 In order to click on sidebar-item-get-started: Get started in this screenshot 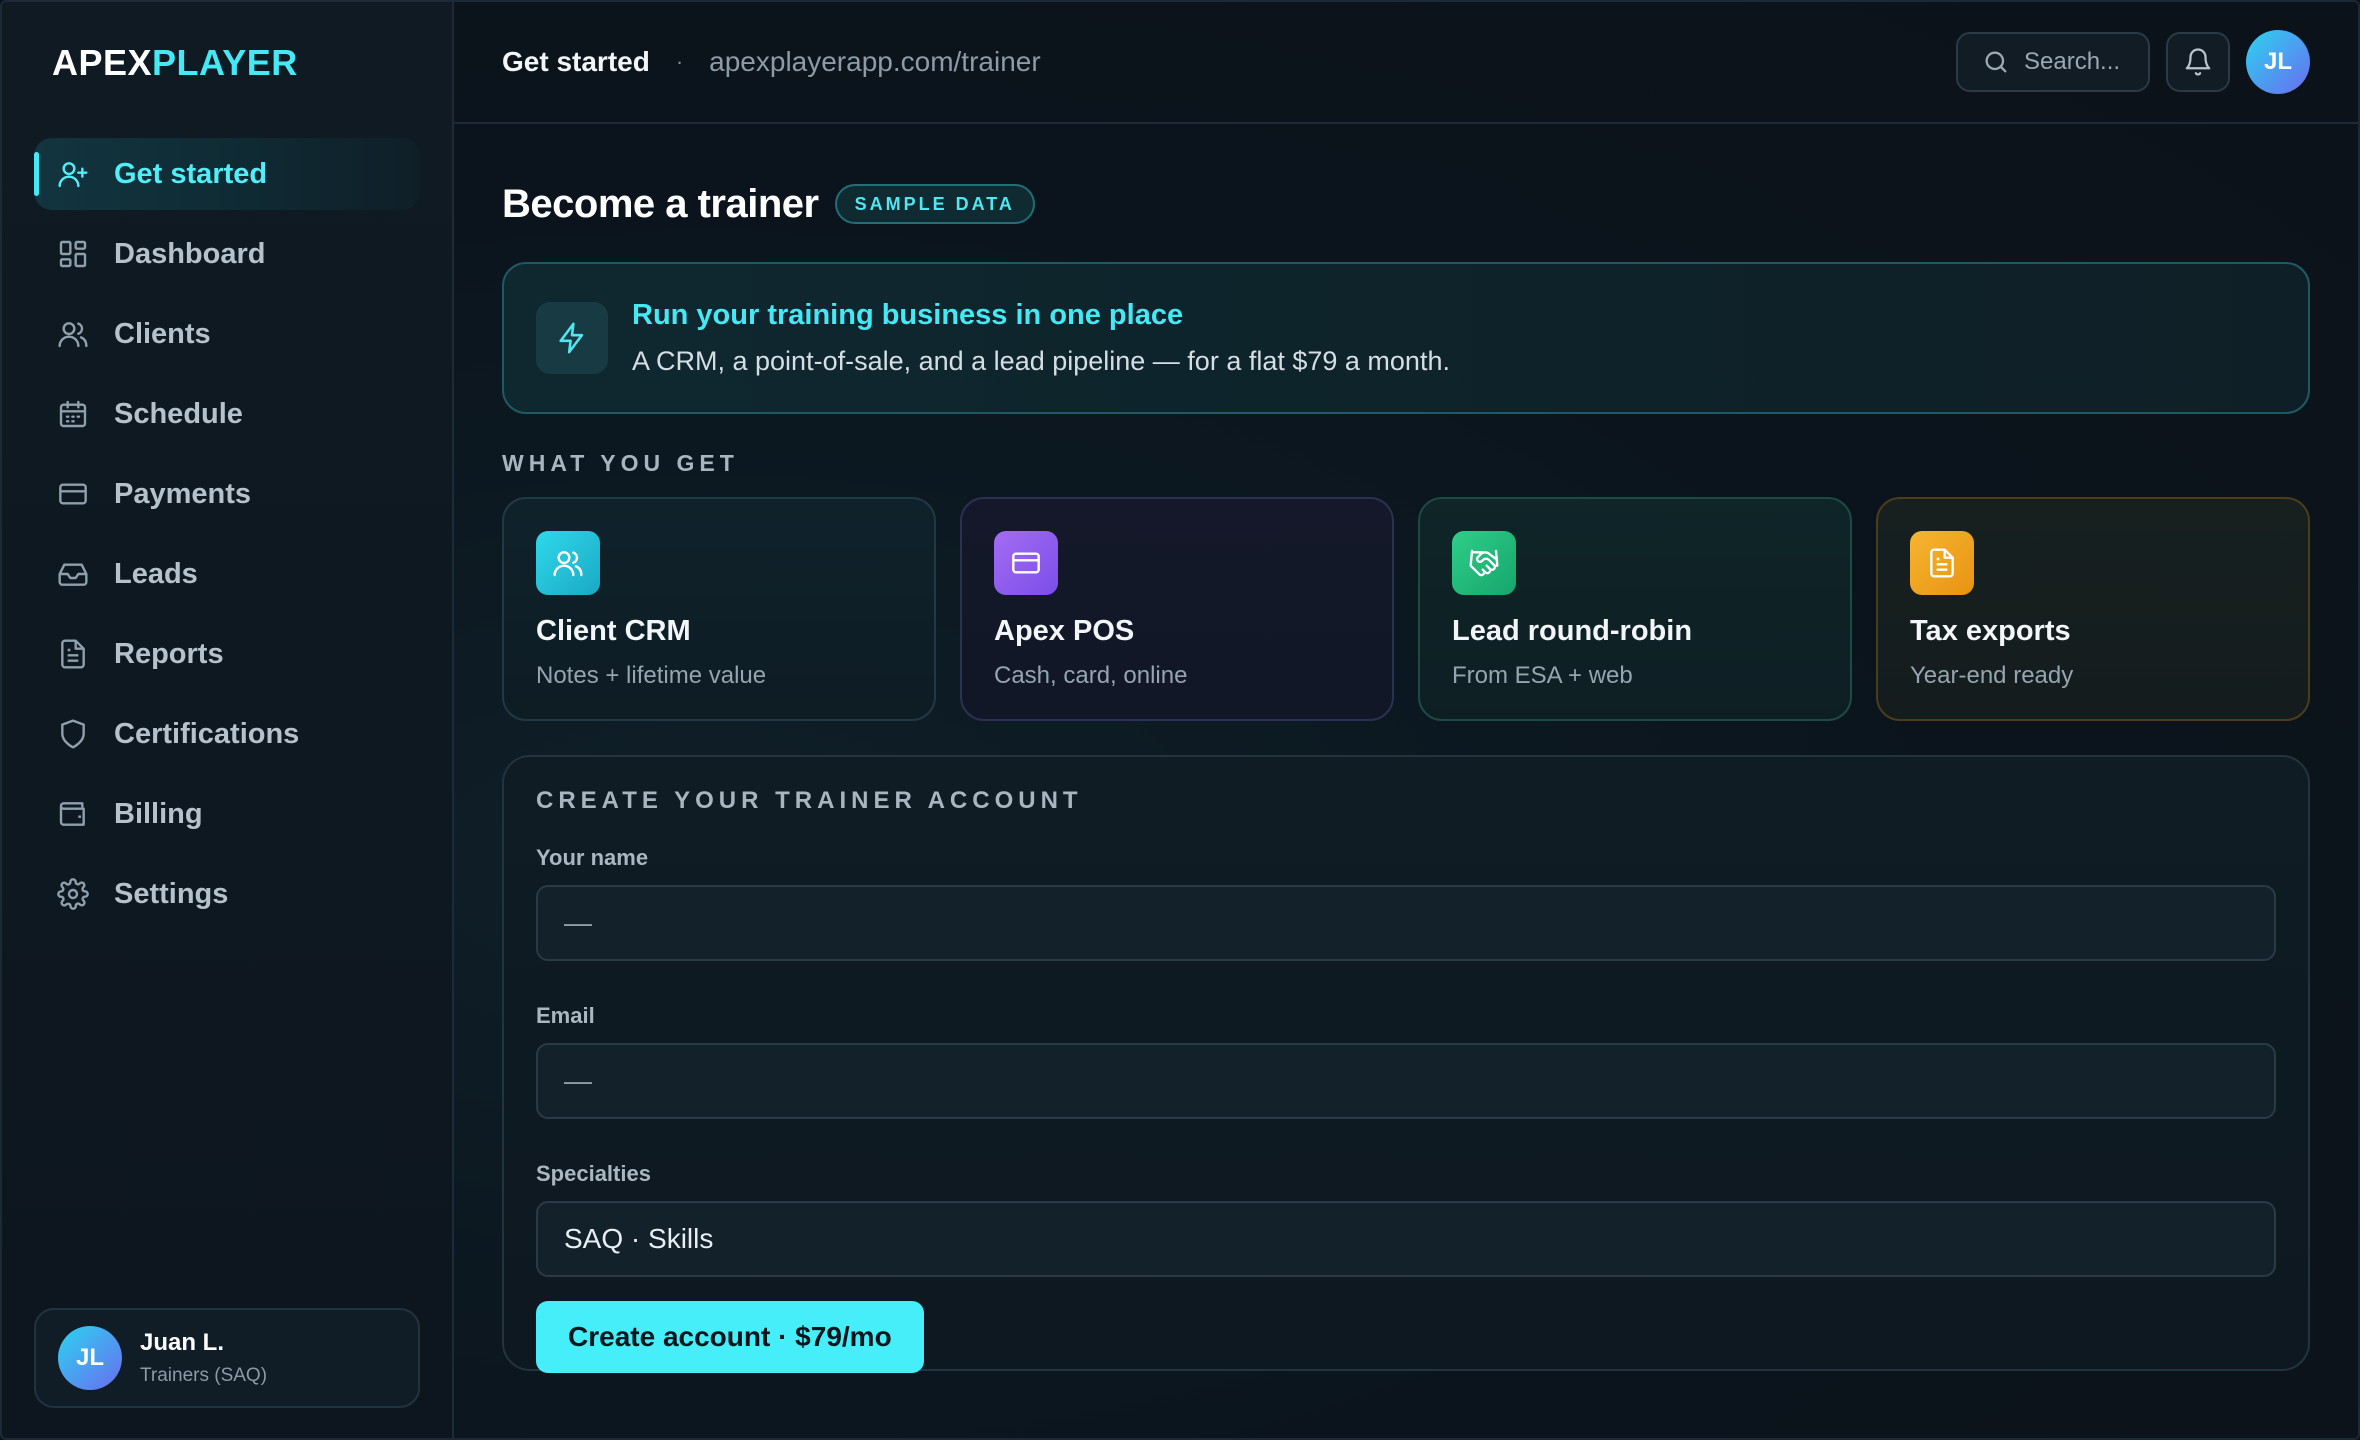, I will do `click(227, 174)`.